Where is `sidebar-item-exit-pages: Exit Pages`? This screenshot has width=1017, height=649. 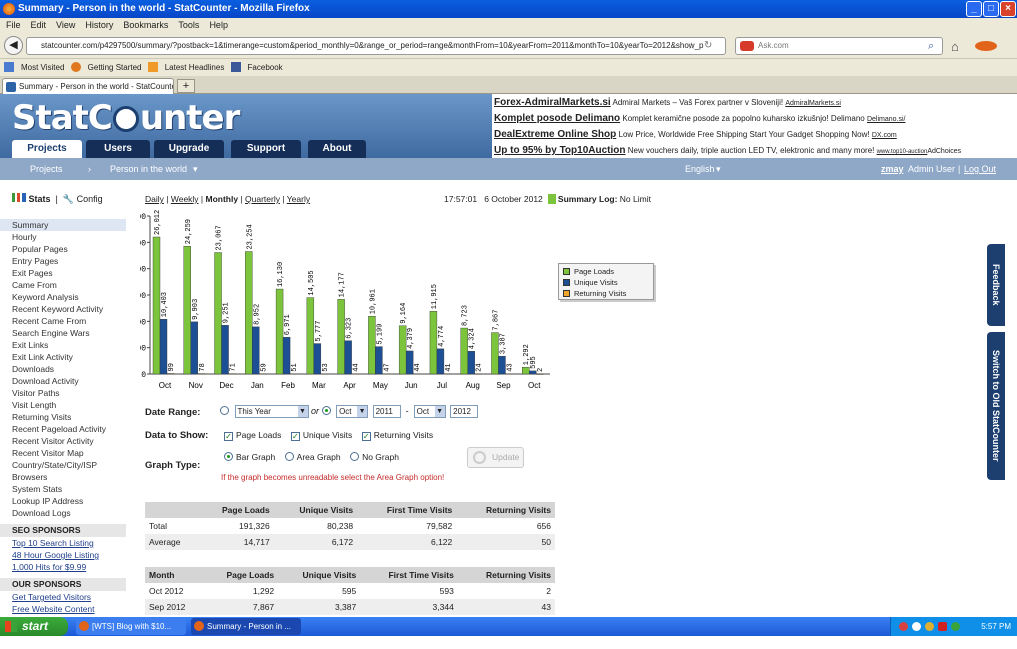
sidebar-item-exit-pages: Exit Pages is located at coordinates (63, 273).